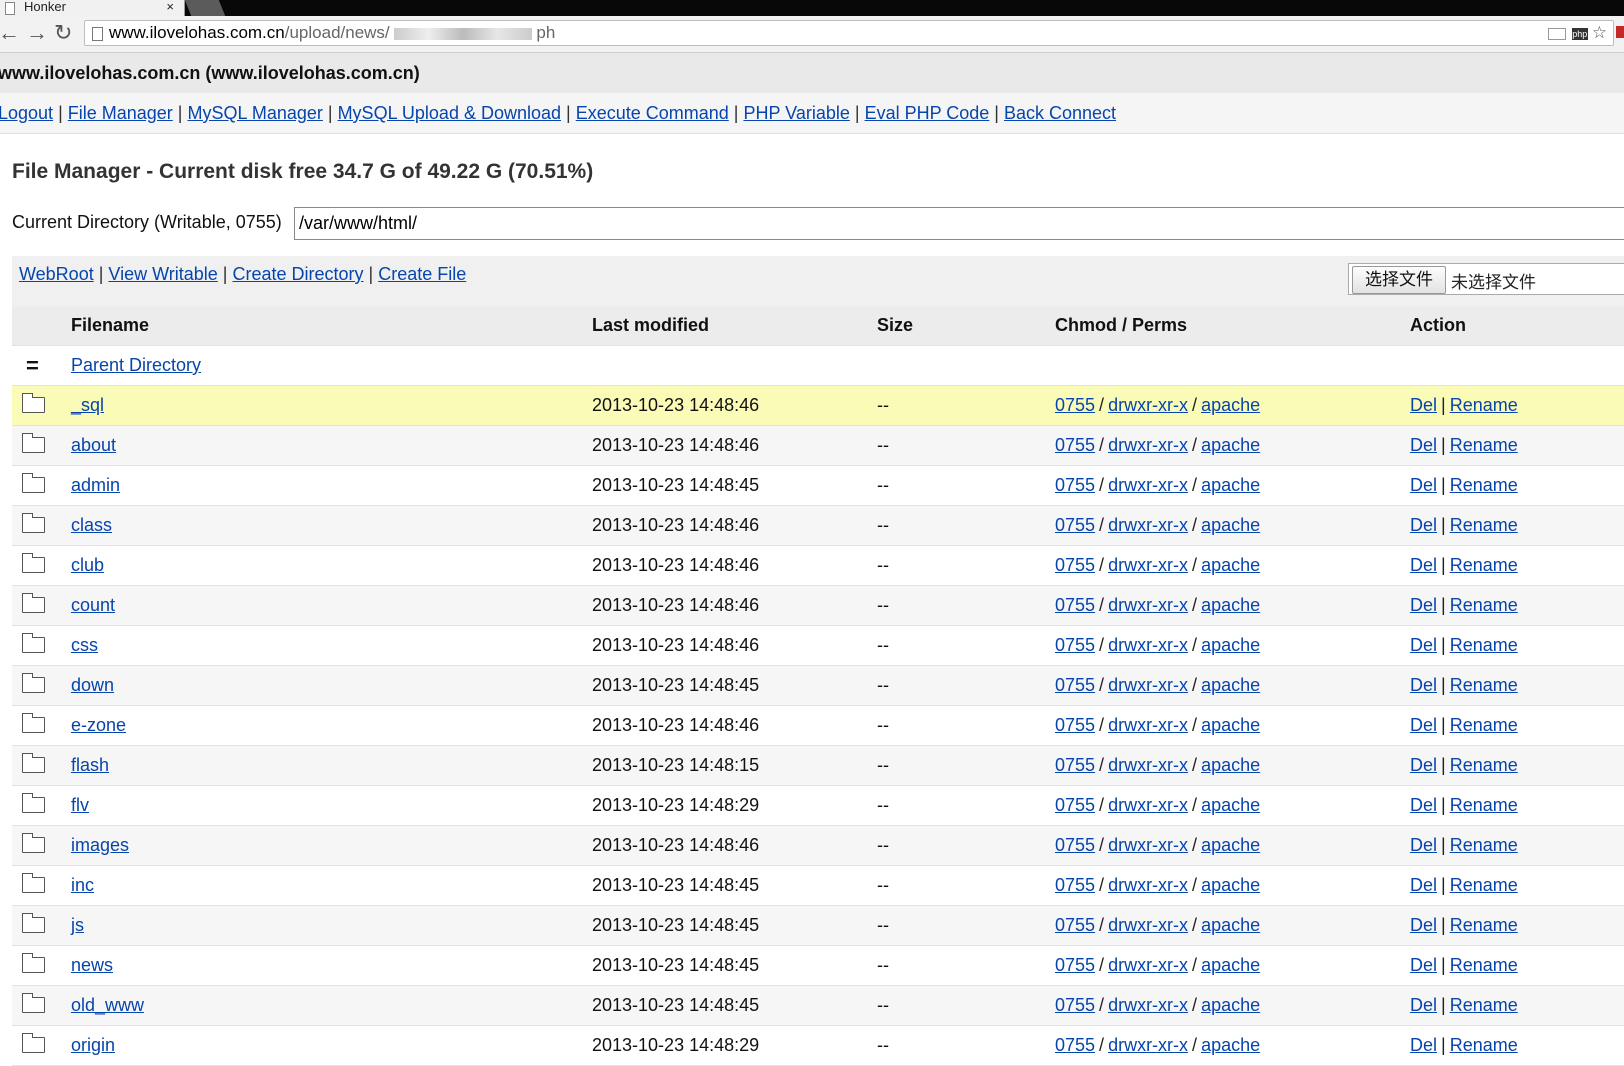 This screenshot has width=1624, height=1066. Describe the element at coordinates (10, 33) in the screenshot. I see `back-arrow-icon: ←` at that location.